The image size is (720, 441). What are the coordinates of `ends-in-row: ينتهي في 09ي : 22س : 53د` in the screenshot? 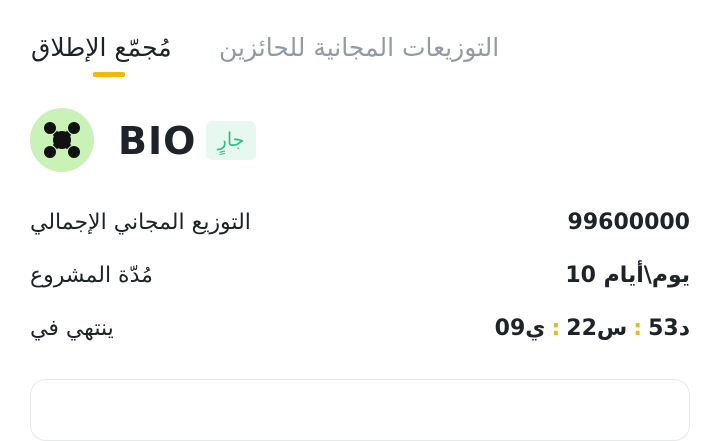 It's located at (360, 329).